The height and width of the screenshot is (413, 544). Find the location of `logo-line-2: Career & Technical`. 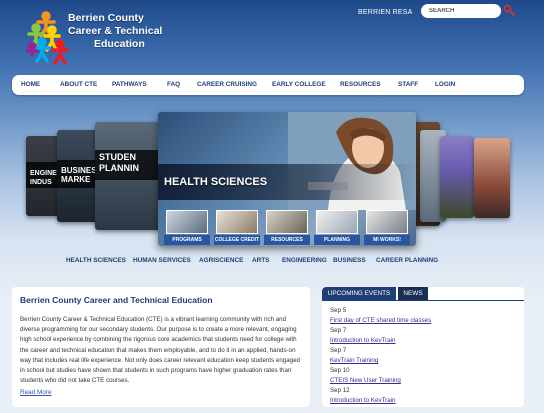

logo-line-2: Career & Technical is located at coordinates (115, 31).